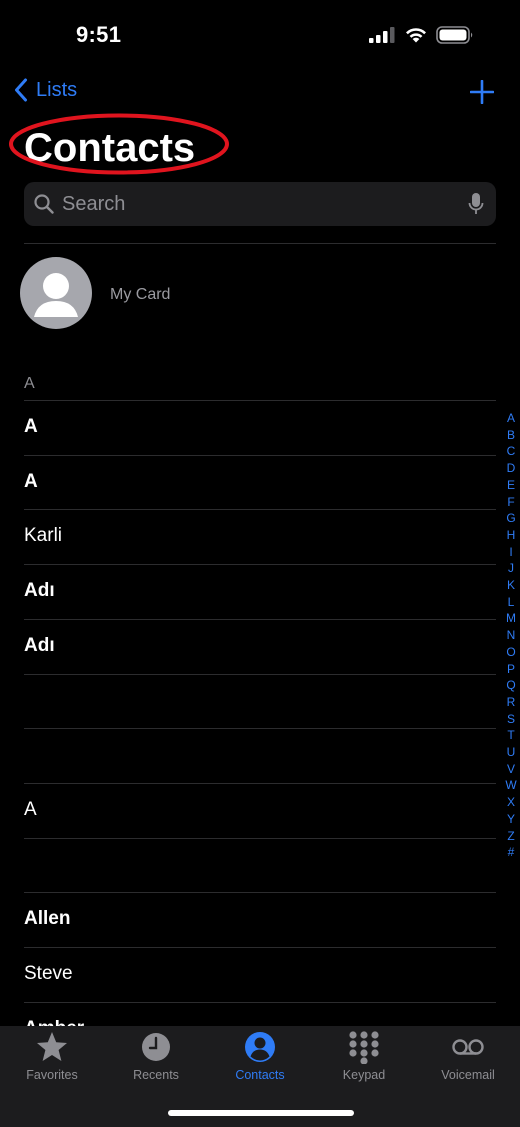  What do you see at coordinates (52, 1075) in the screenshot?
I see `tab-label: Favorites` at bounding box center [52, 1075].